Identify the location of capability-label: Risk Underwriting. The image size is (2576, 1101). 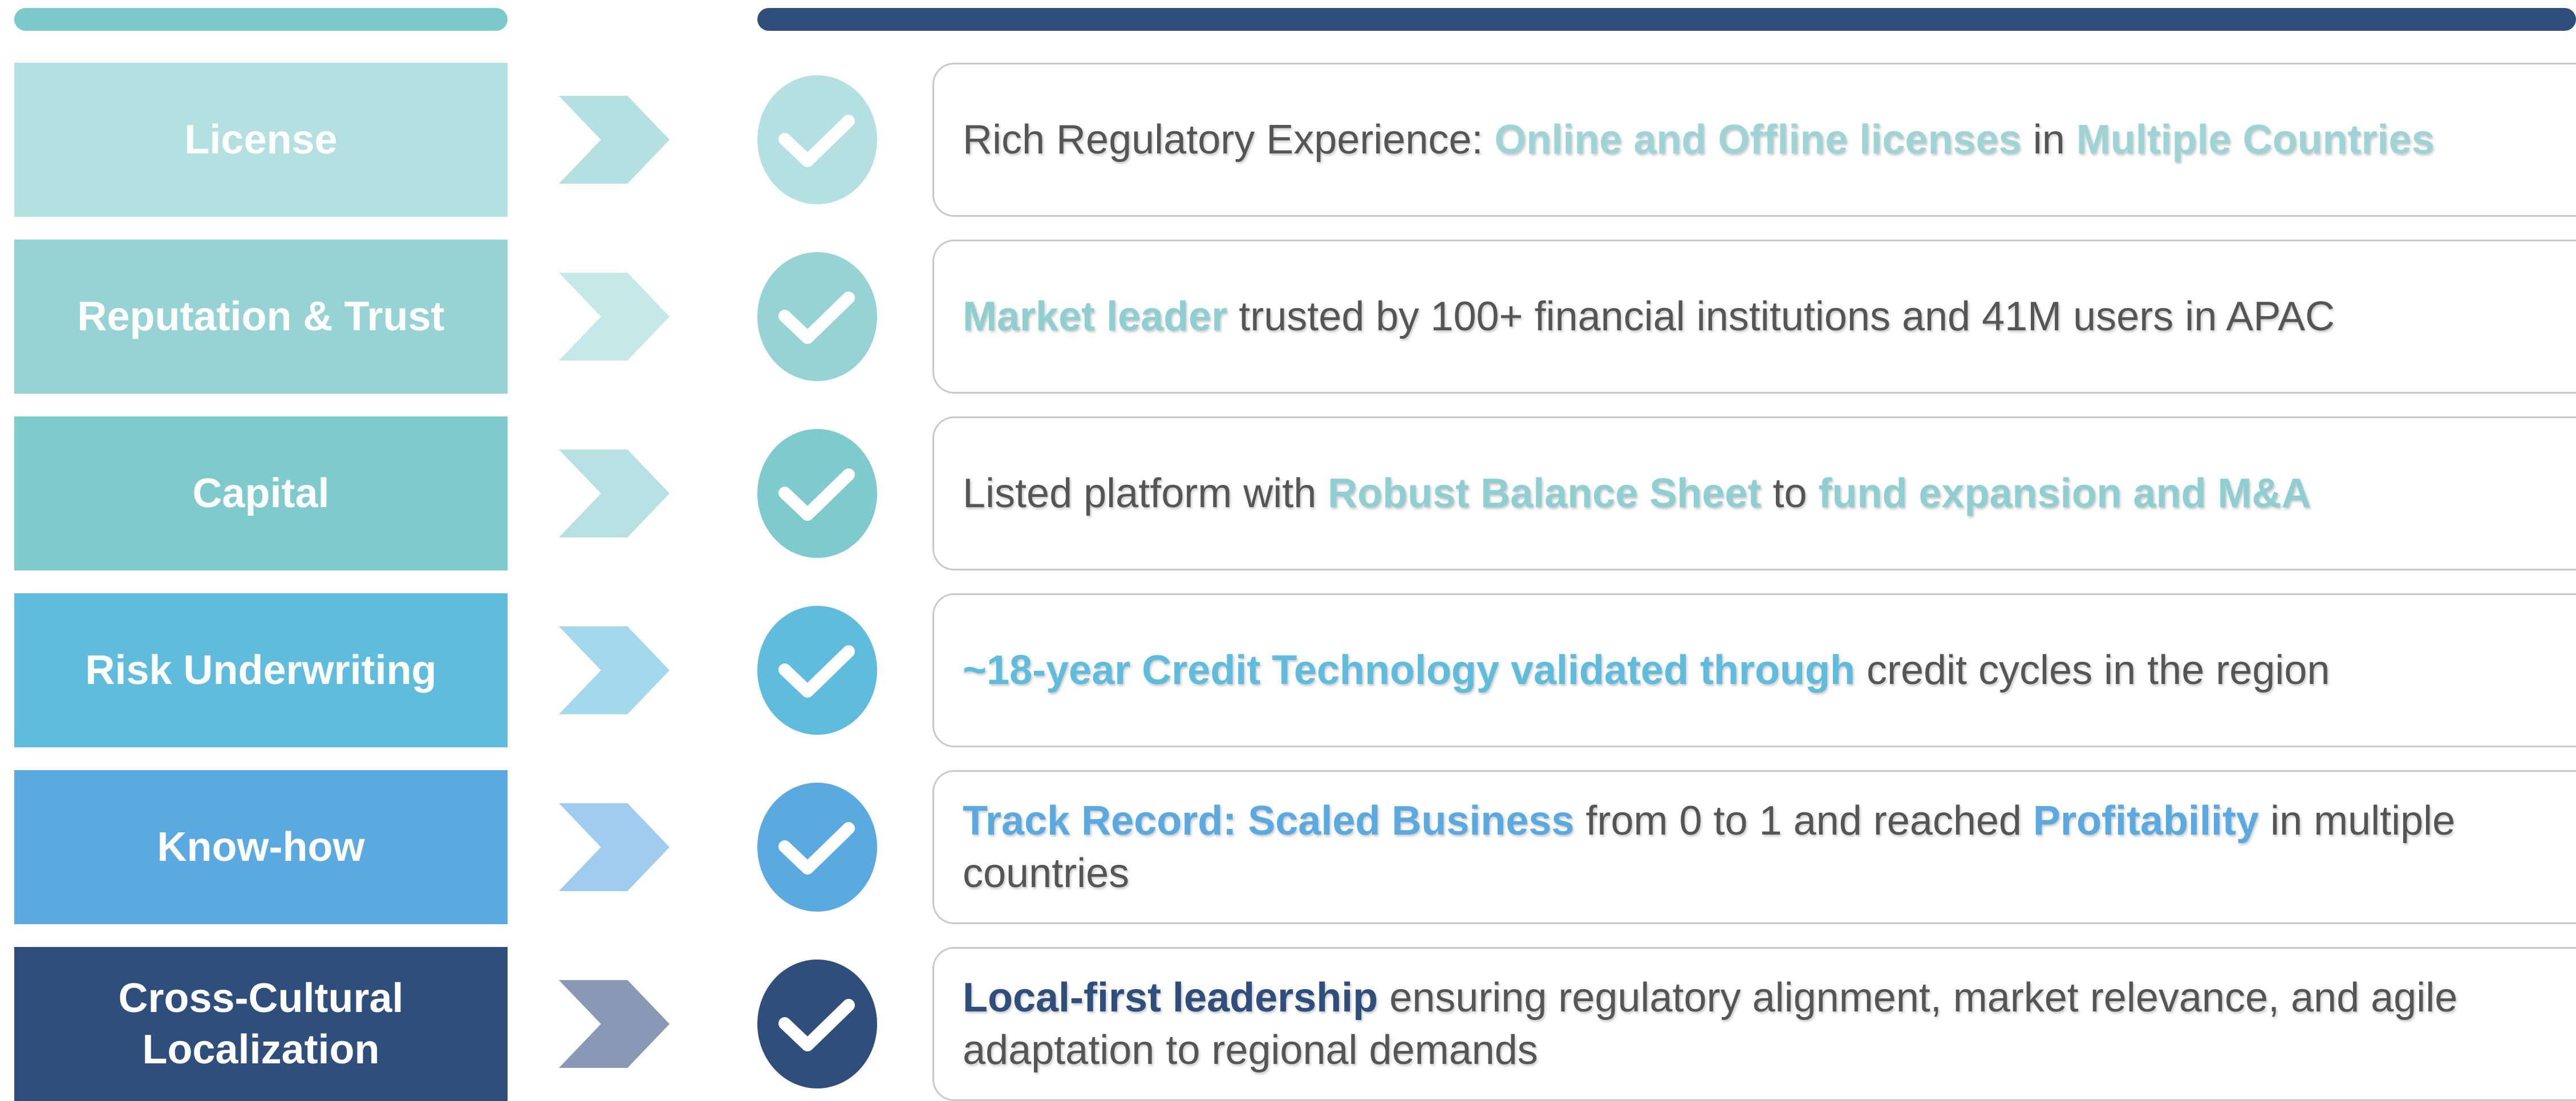
(261, 670).